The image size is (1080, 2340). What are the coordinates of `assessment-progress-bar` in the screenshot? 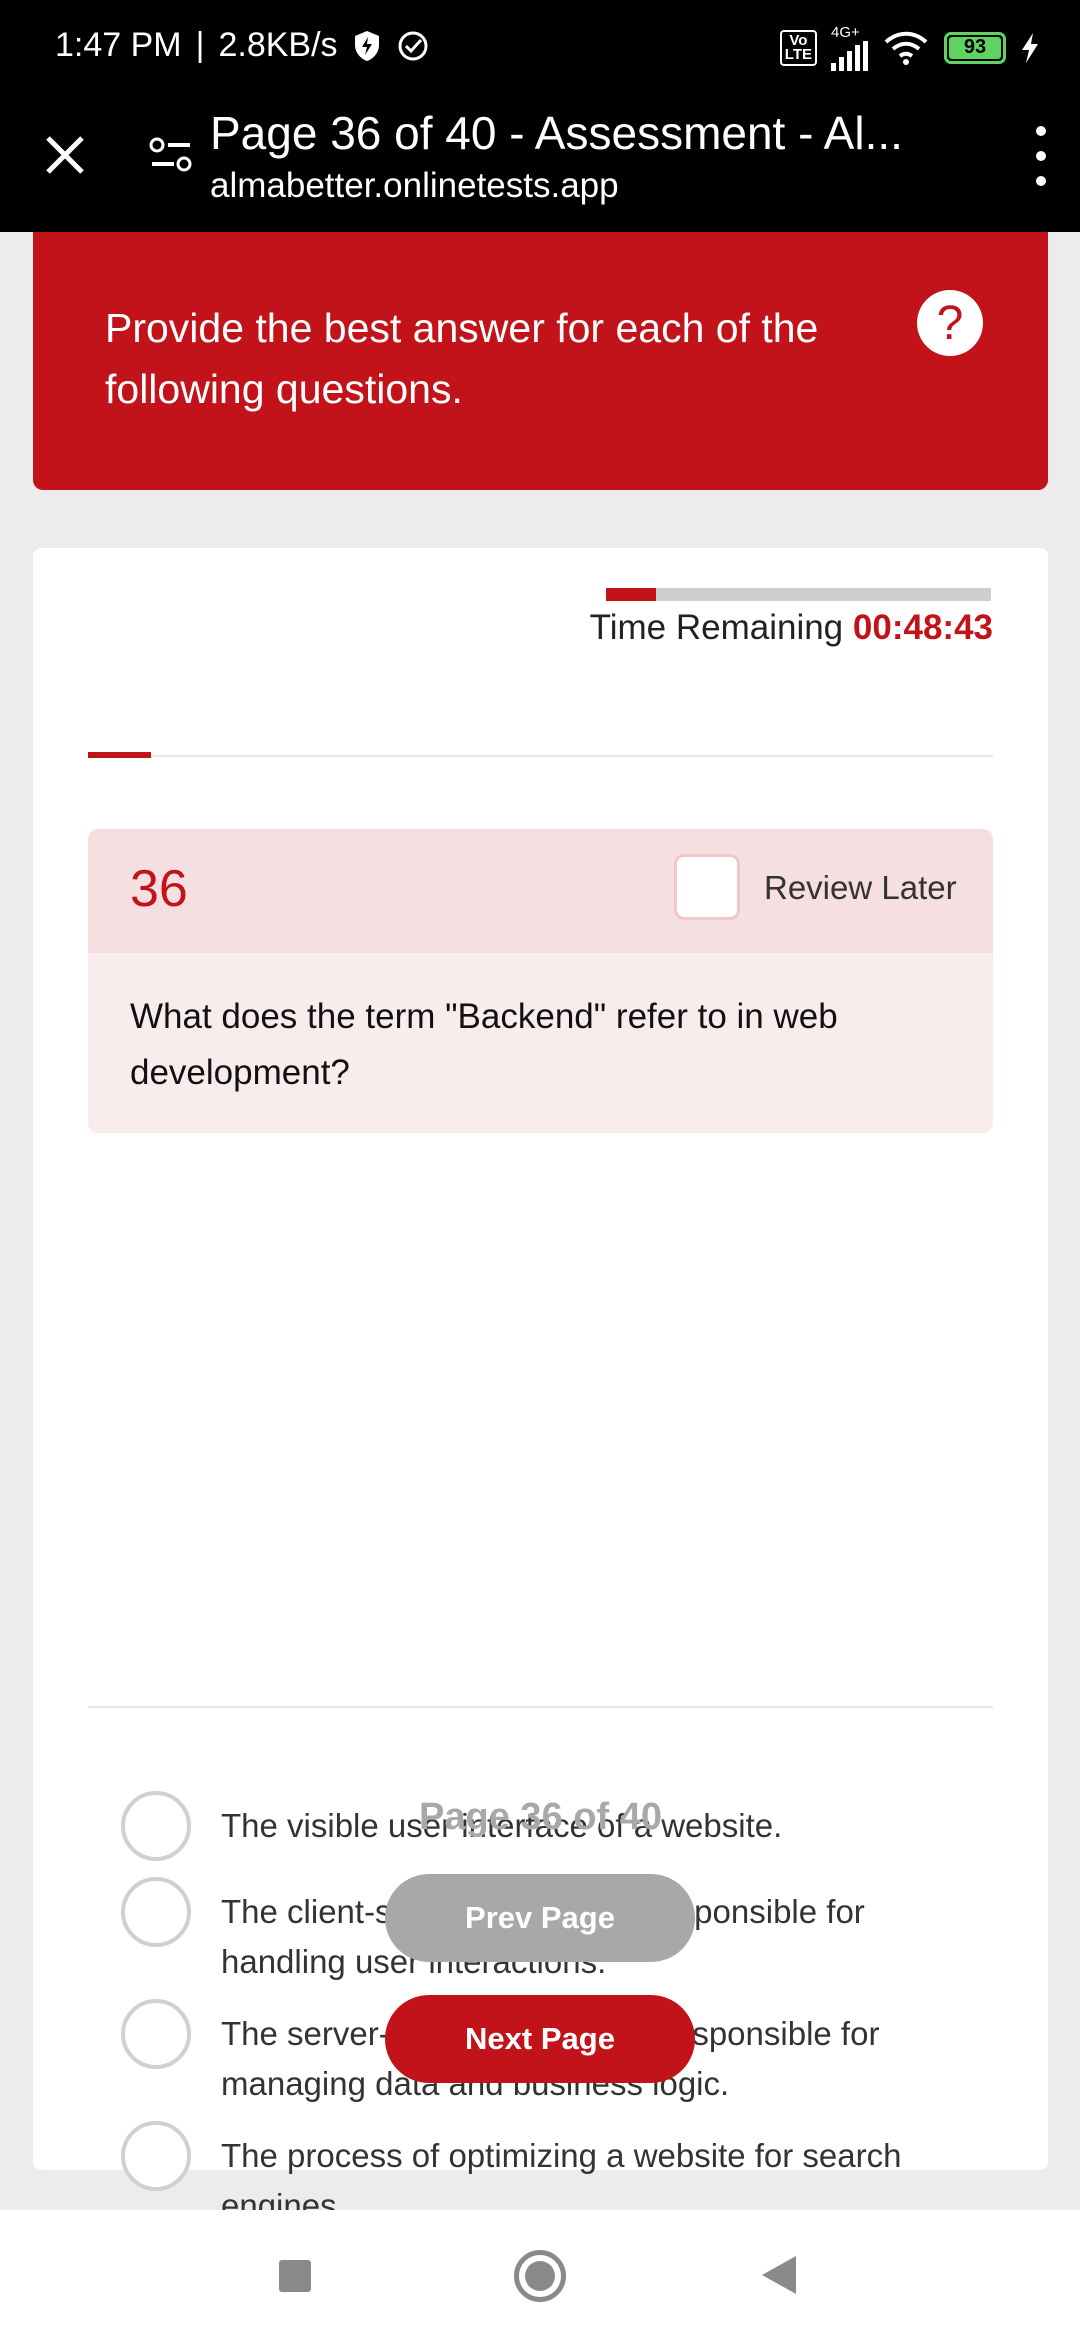 It's located at (540, 755).